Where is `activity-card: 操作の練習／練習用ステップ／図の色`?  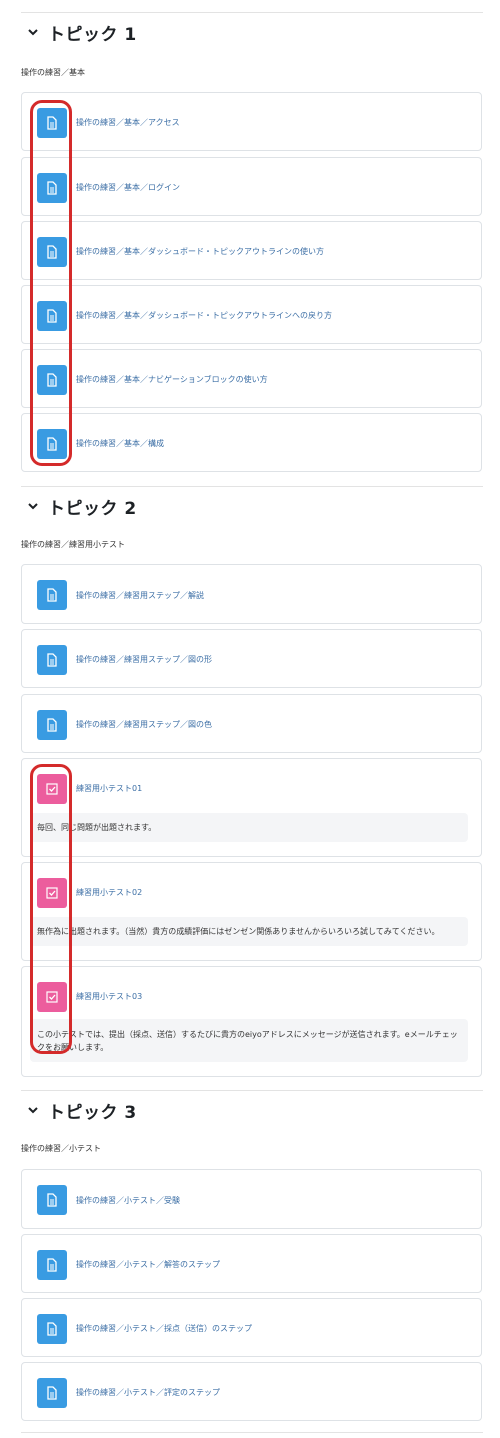
activity-card: 操作の練習／練習用ステップ／図の色 is located at coordinates (251, 723).